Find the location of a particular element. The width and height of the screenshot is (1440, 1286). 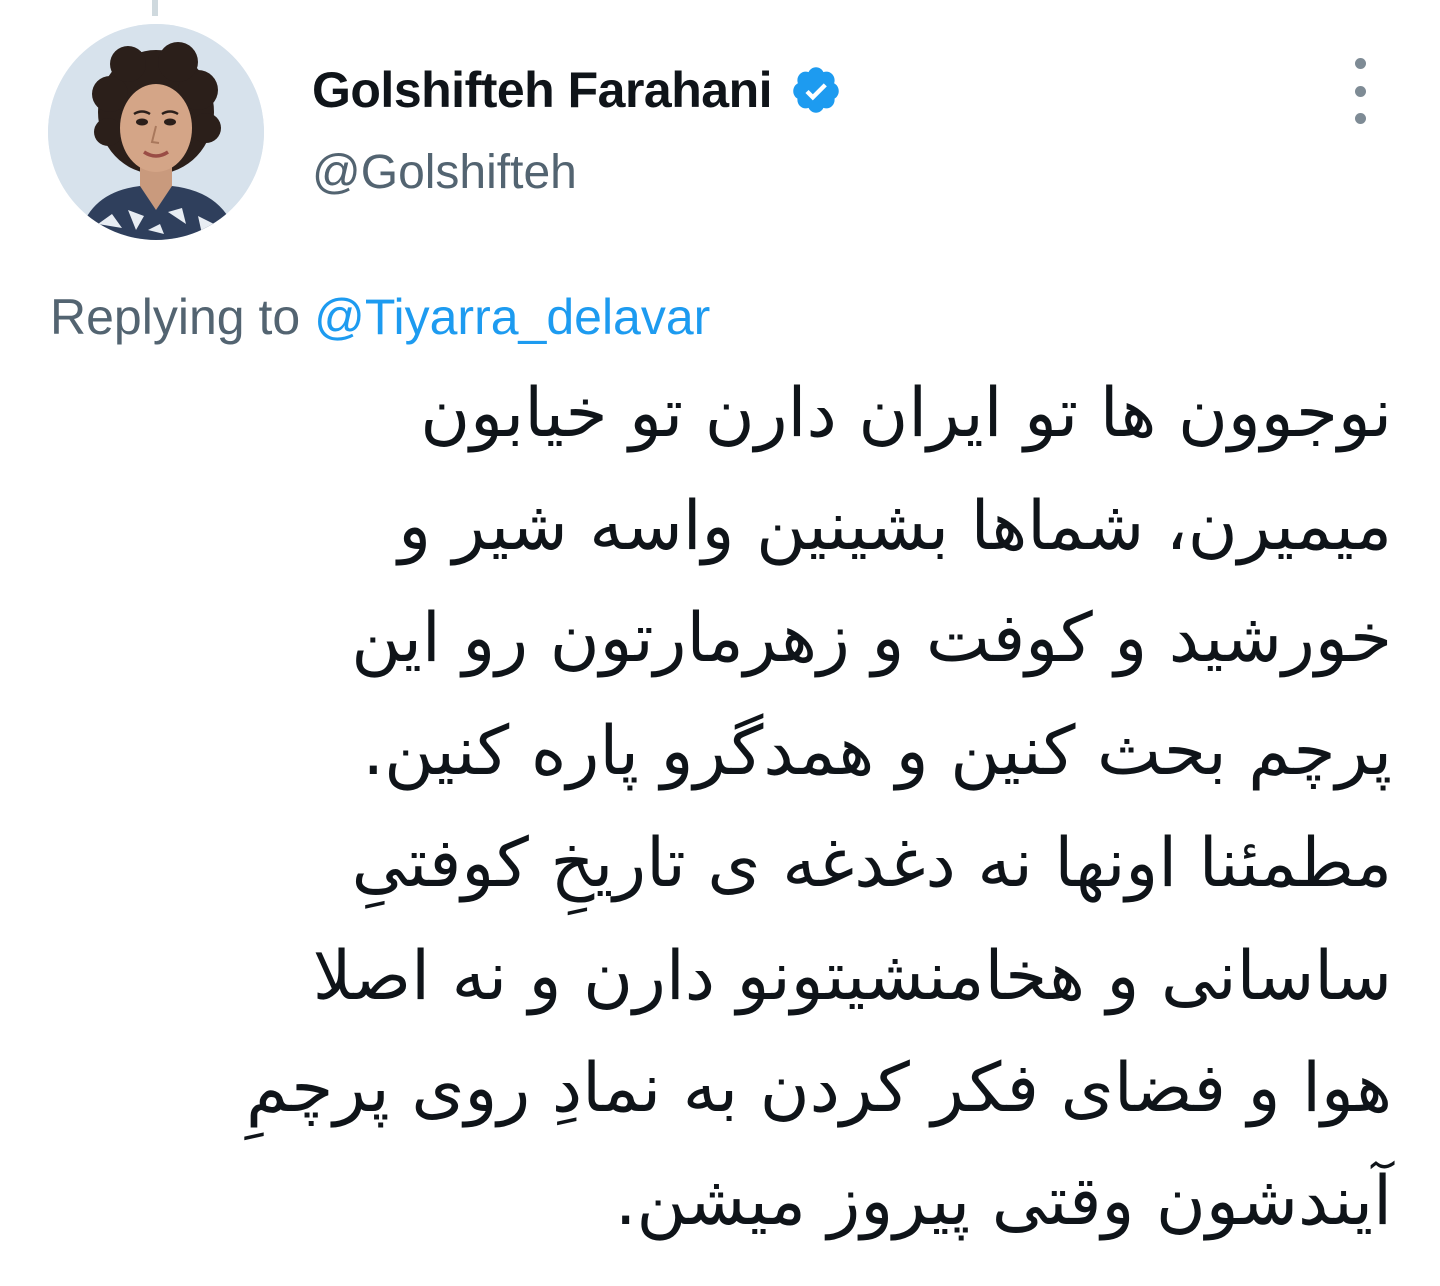

tweet-text-line: هوا و فضای فکر کردن به نمادِ روی پرچمِ is located at coordinates (818, 1088).